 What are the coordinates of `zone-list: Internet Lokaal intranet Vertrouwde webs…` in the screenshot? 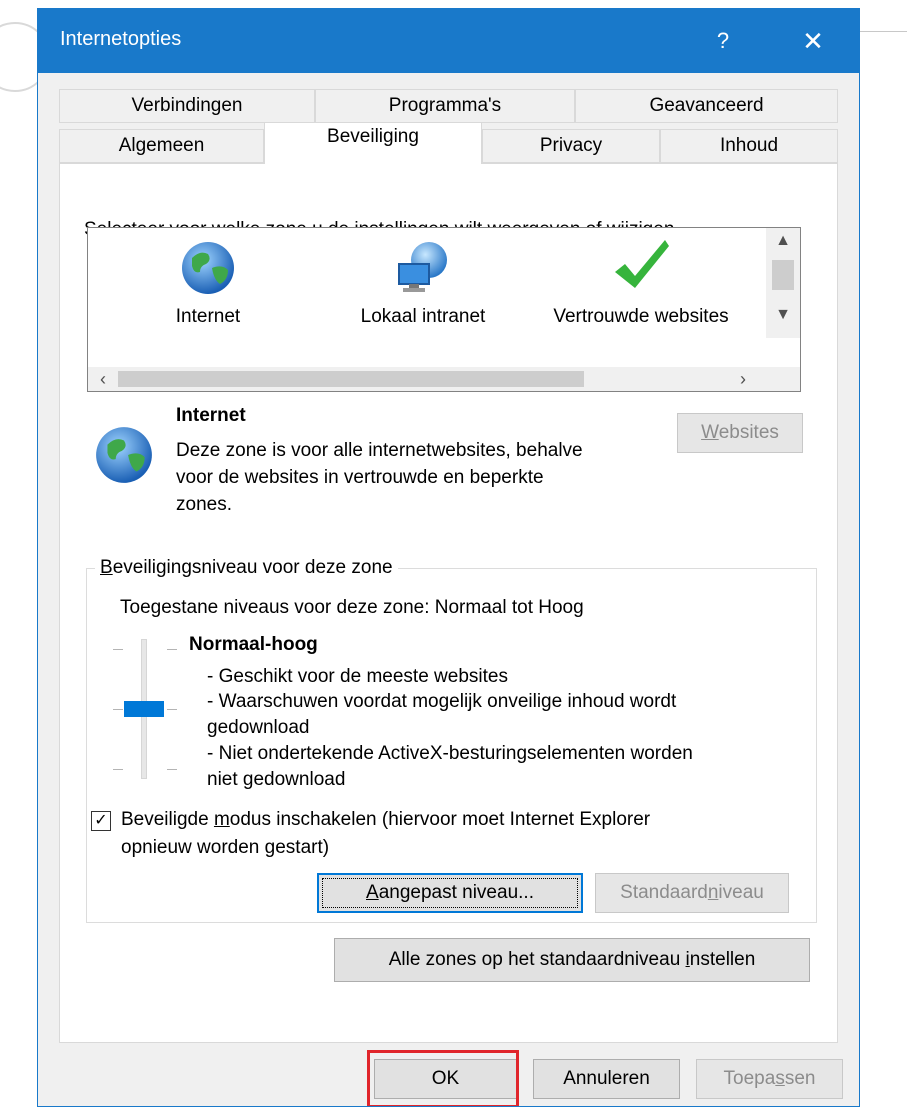 It's located at (444, 309).